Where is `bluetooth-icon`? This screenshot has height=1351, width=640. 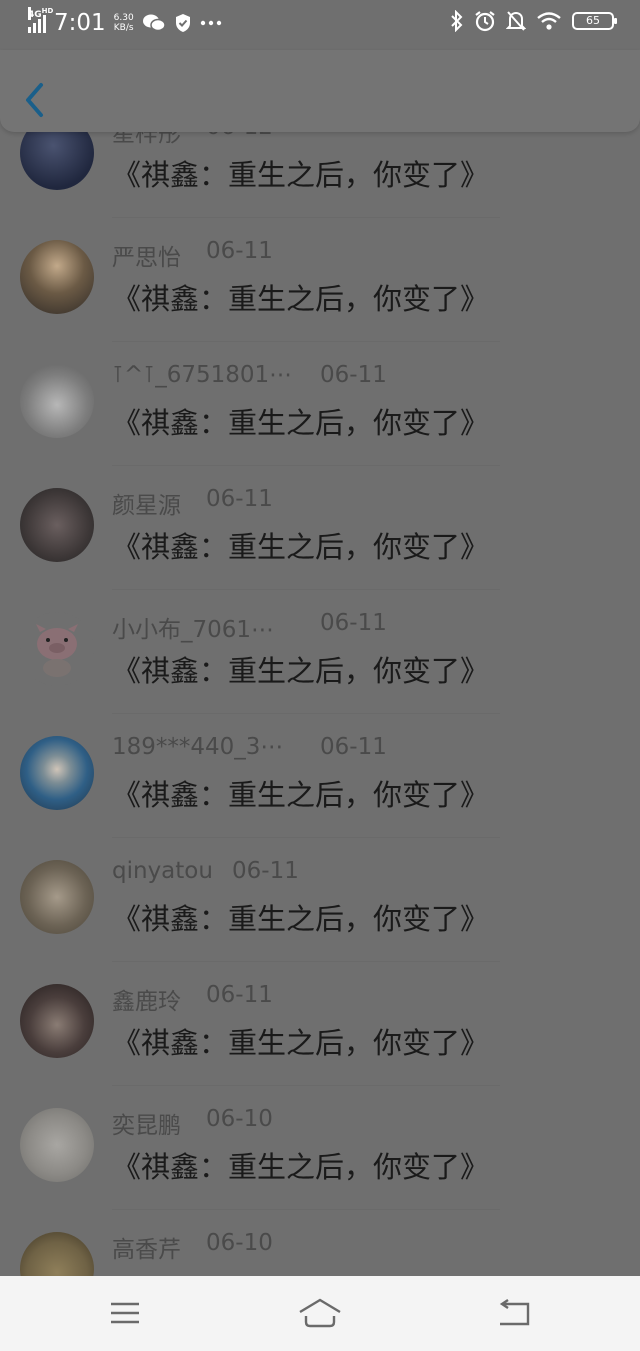
bluetooth-icon is located at coordinates (457, 21).